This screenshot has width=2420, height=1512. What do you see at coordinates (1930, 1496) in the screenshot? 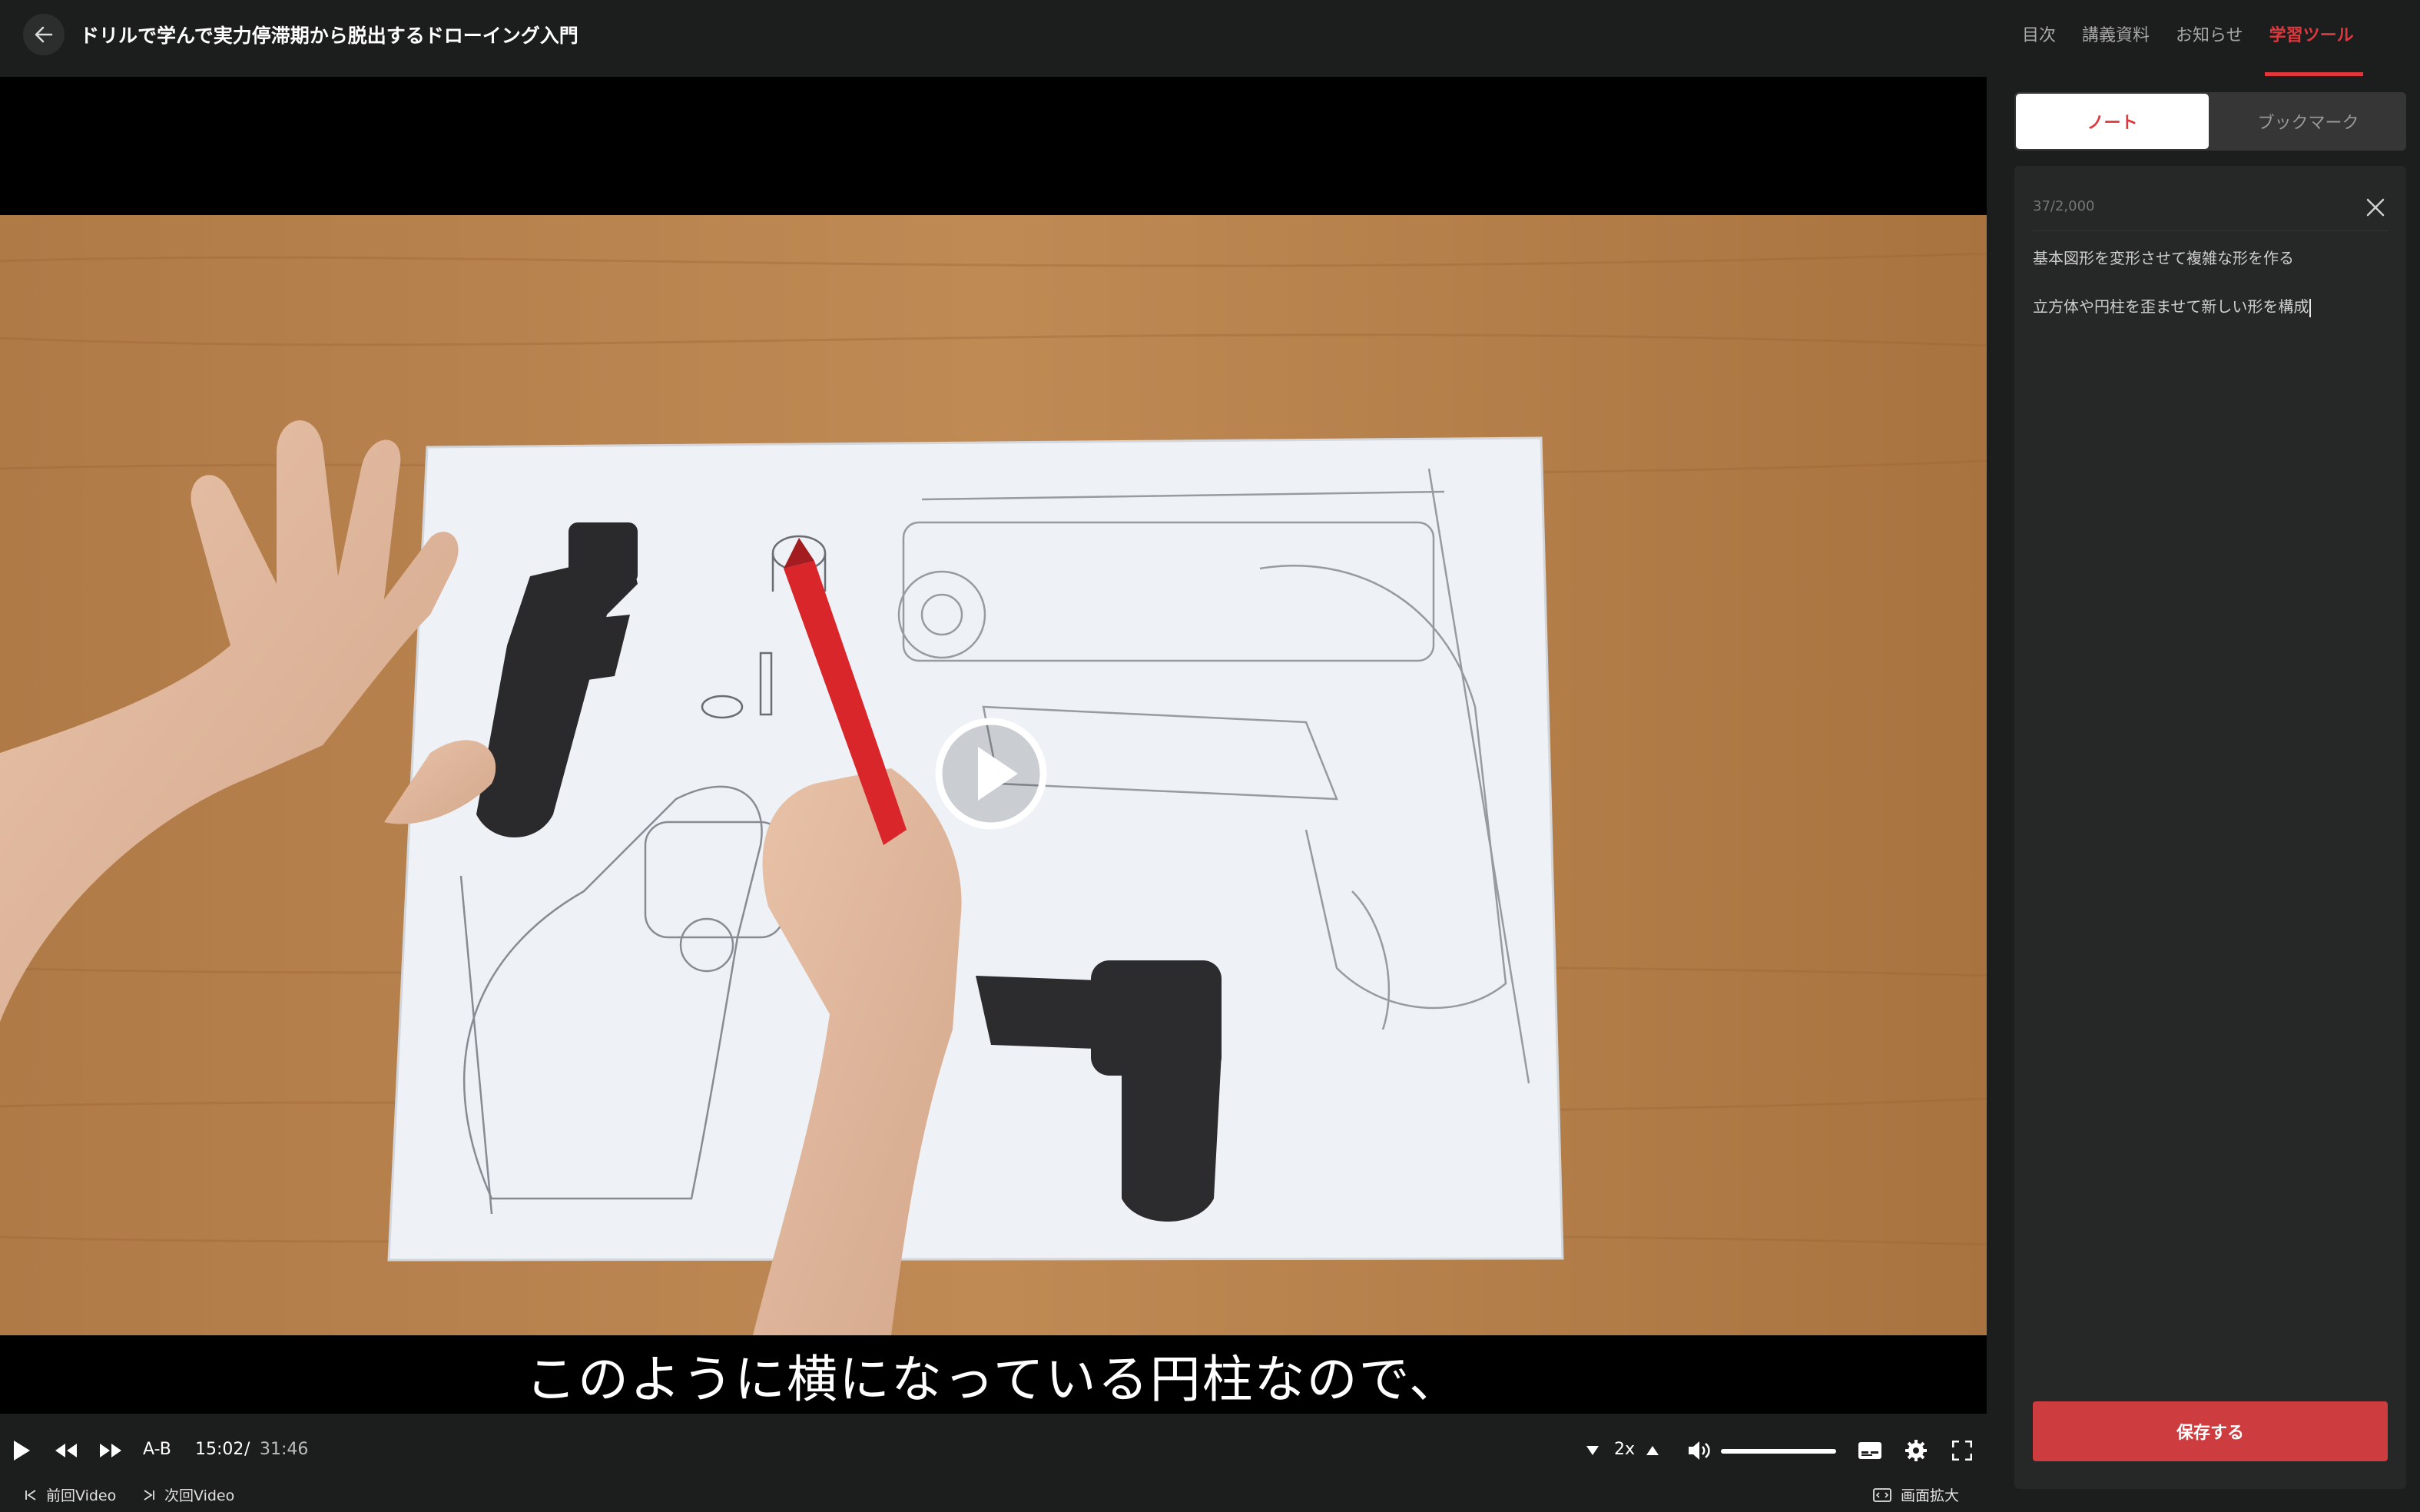
I see `expand-screen-label: 画面拡大` at bounding box center [1930, 1496].